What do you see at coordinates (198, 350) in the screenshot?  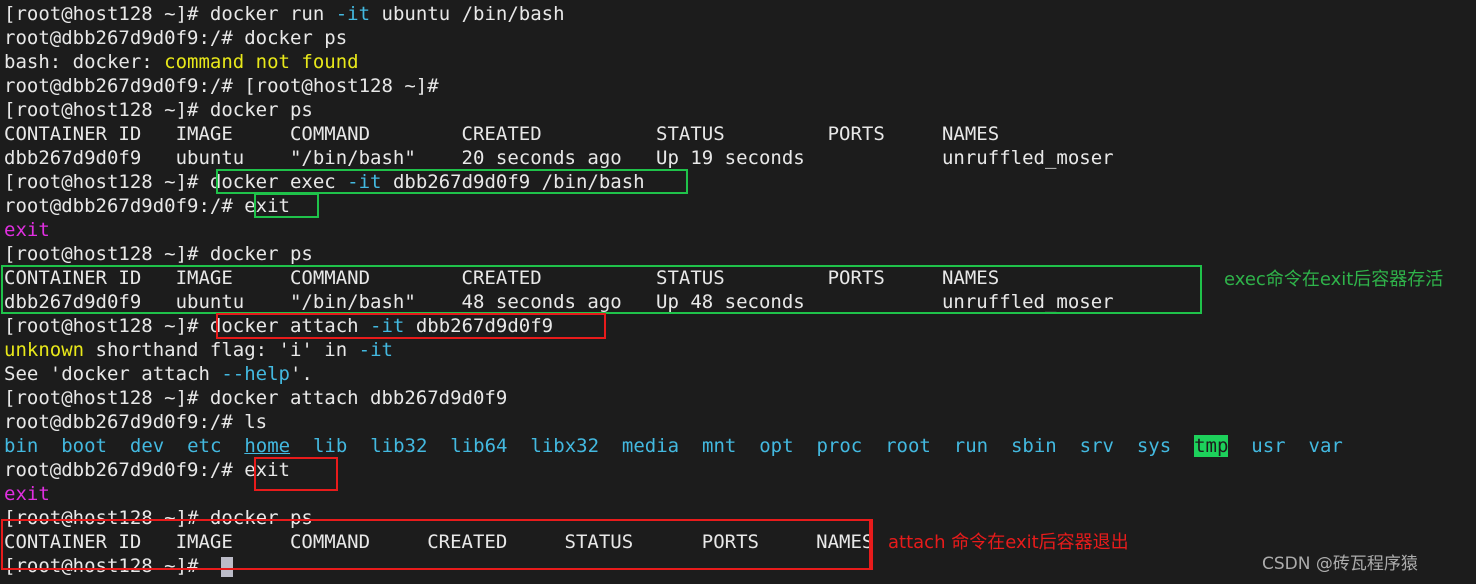 I see `terminal-line: unknown shorthand flag: 'i' in -it` at bounding box center [198, 350].